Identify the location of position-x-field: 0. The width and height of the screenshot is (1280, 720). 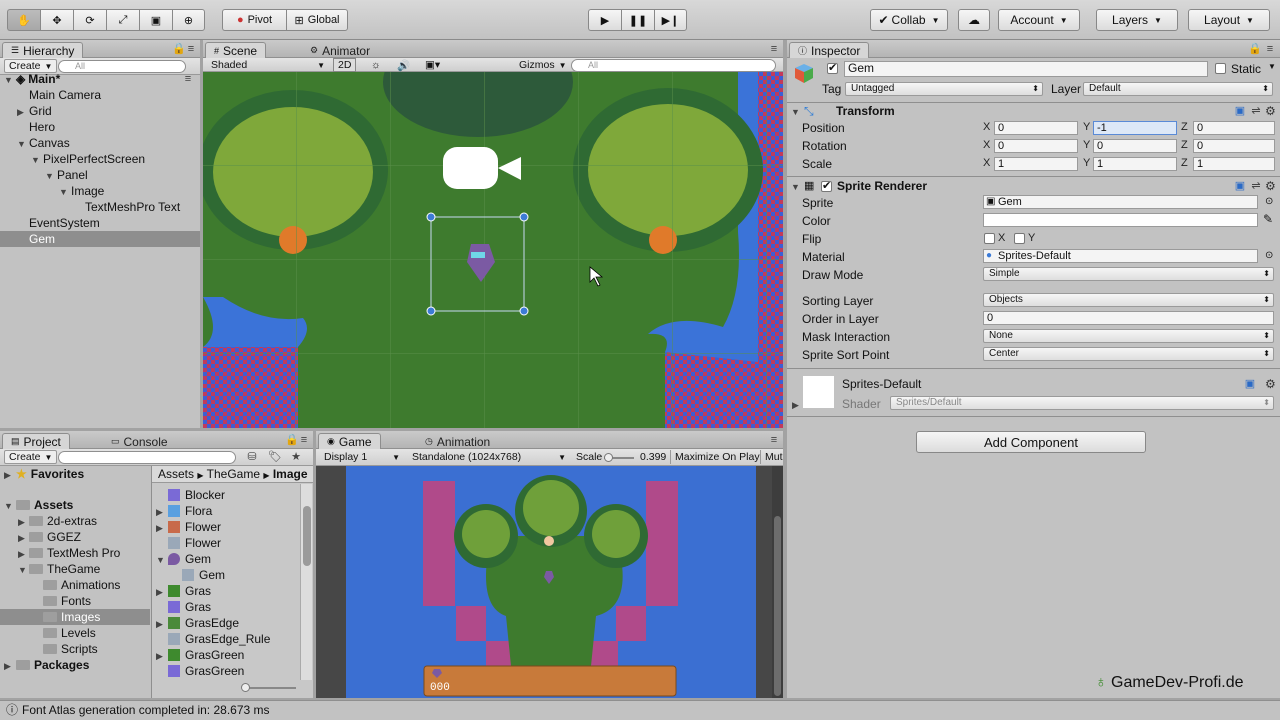
(1036, 128).